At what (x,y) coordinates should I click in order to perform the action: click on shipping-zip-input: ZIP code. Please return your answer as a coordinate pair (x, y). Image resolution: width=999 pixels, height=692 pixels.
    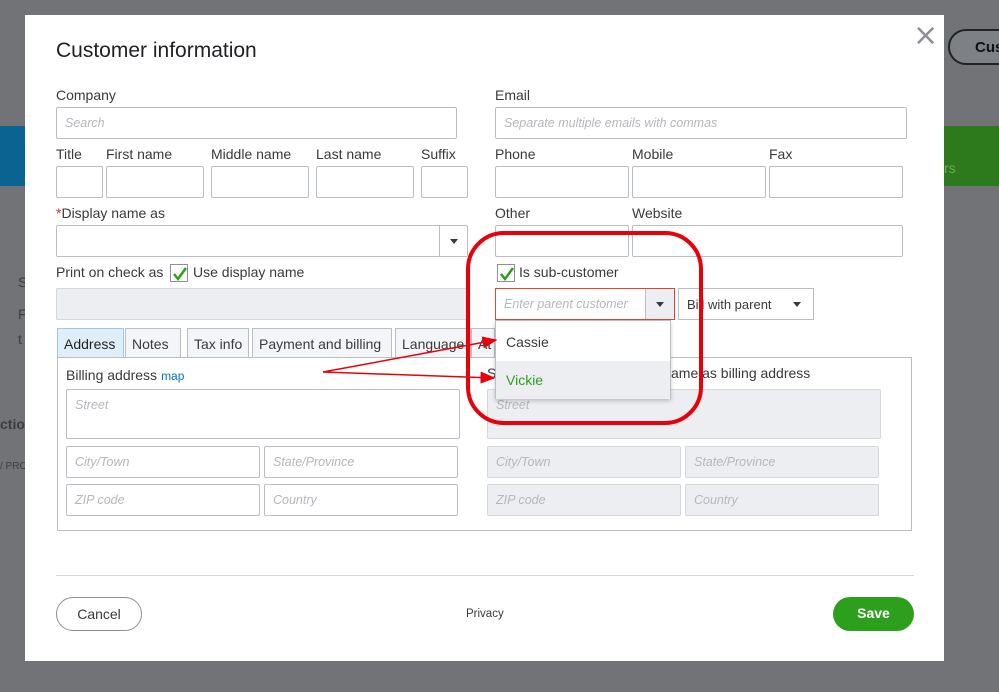
    Looking at the image, I should click on (584, 500).